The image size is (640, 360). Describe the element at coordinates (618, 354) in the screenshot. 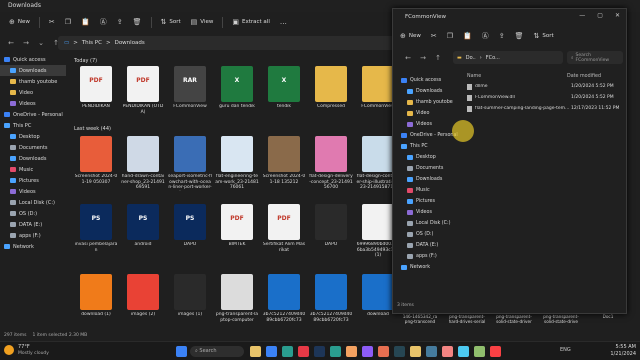

I see `clock-date: 1/21/2024` at that location.